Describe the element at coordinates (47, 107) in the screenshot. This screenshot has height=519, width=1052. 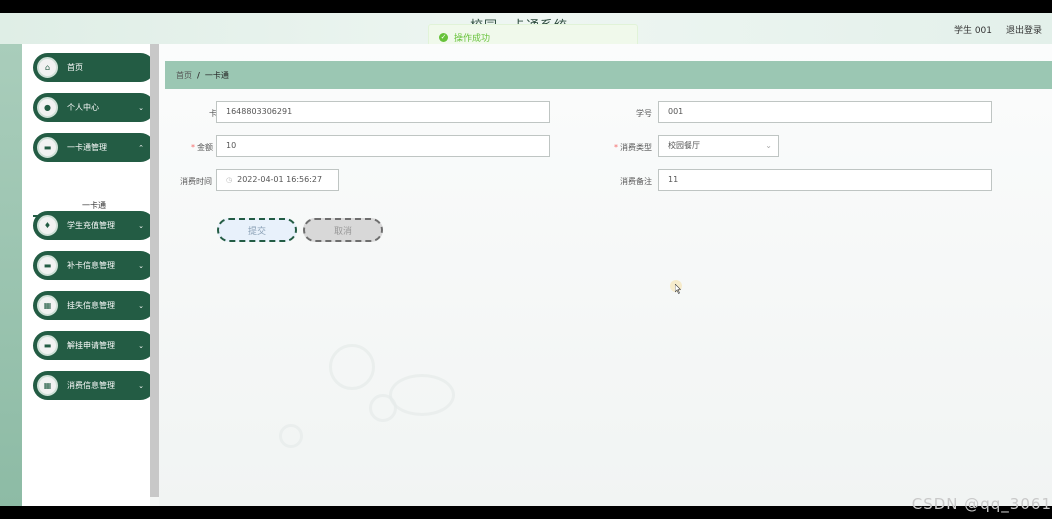
I see `user-icon: ●` at that location.